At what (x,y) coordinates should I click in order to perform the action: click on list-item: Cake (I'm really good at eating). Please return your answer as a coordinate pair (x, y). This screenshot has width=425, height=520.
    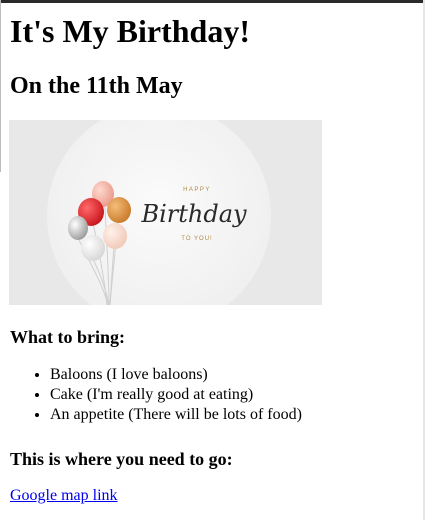
    Looking at the image, I should click on (176, 395).